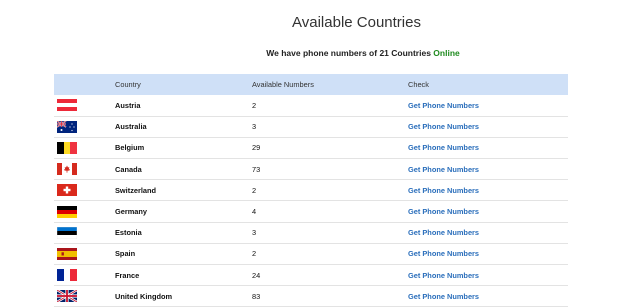 This screenshot has width=640, height=307. What do you see at coordinates (67, 169) in the screenshot?
I see `canada-flag-icon` at bounding box center [67, 169].